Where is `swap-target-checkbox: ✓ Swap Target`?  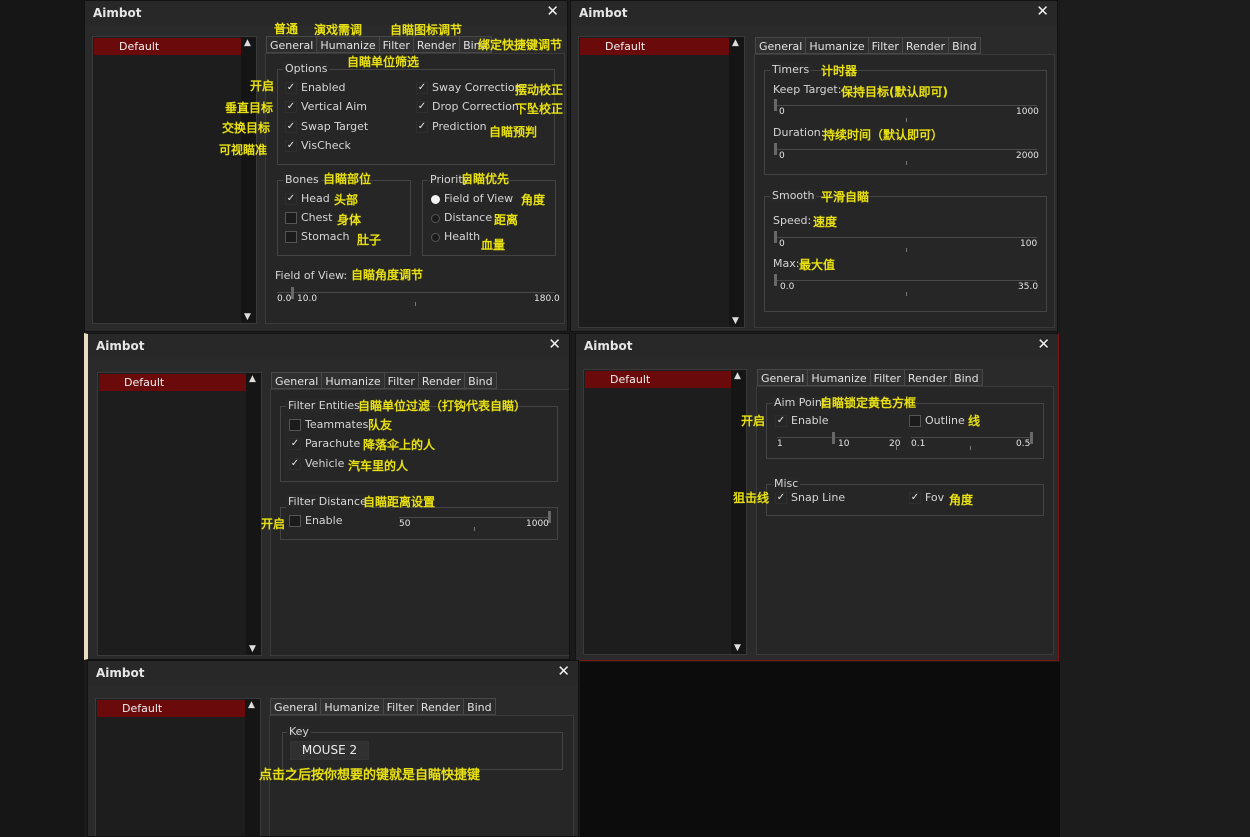
swap-target-checkbox: ✓ Swap Target is located at coordinates (326, 127).